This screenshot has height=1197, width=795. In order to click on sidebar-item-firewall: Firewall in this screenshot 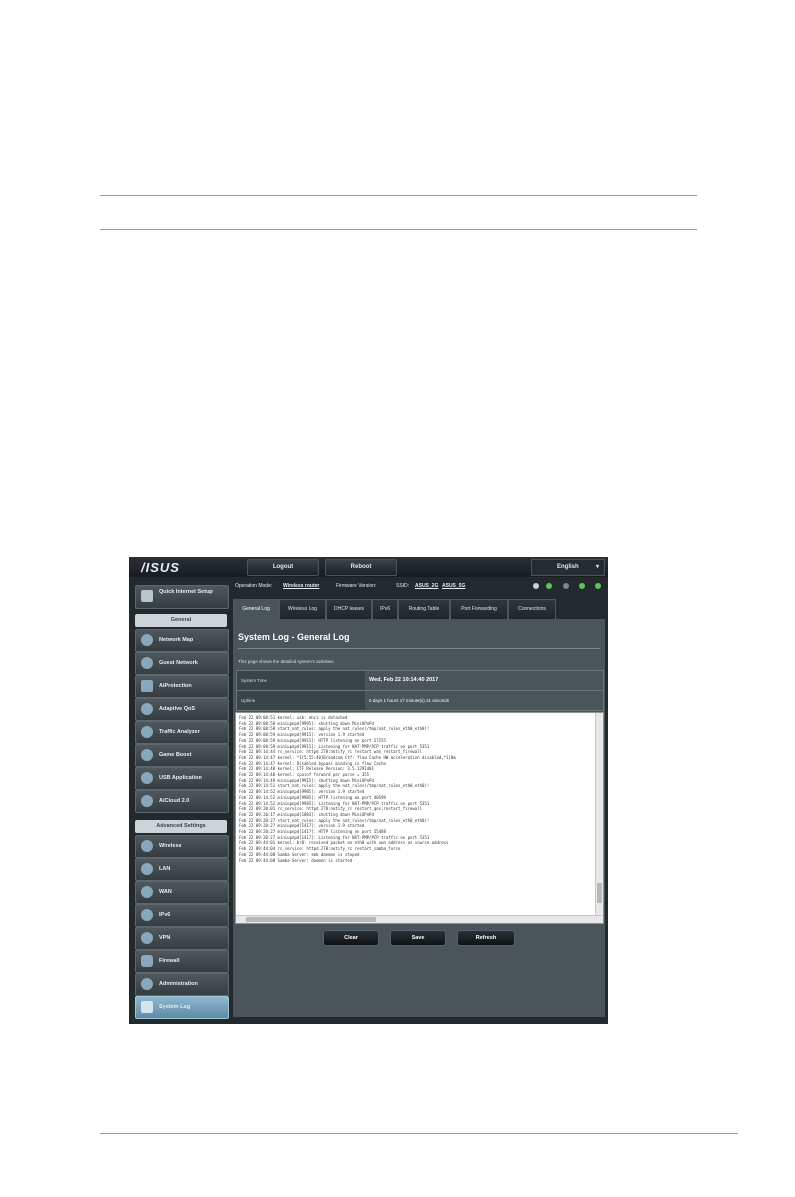, I will do `click(182, 961)`.